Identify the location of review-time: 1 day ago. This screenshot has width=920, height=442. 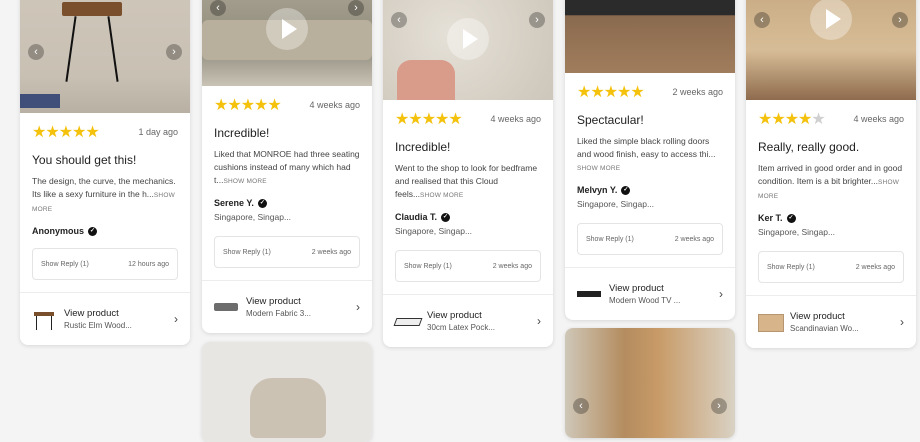
(158, 132).